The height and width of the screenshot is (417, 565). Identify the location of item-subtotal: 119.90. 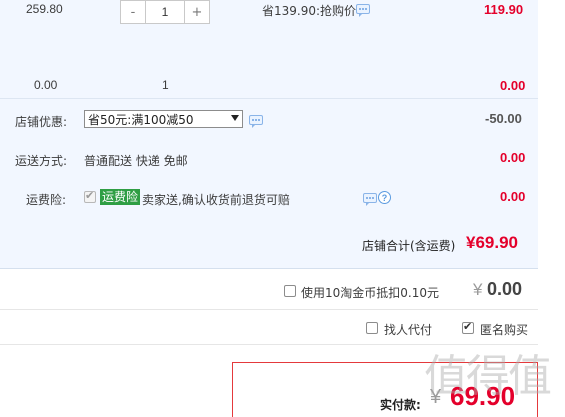
(504, 9).